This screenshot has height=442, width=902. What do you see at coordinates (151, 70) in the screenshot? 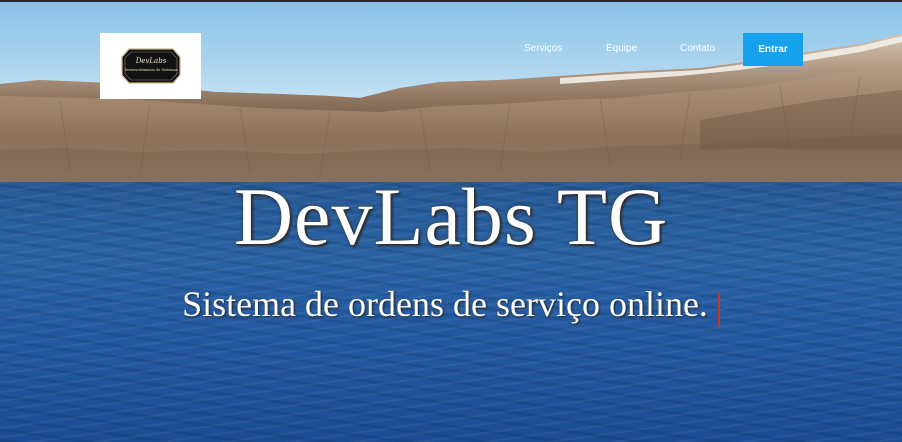
I see `logo-subtext: Desenvolvimento de Sistemas` at bounding box center [151, 70].